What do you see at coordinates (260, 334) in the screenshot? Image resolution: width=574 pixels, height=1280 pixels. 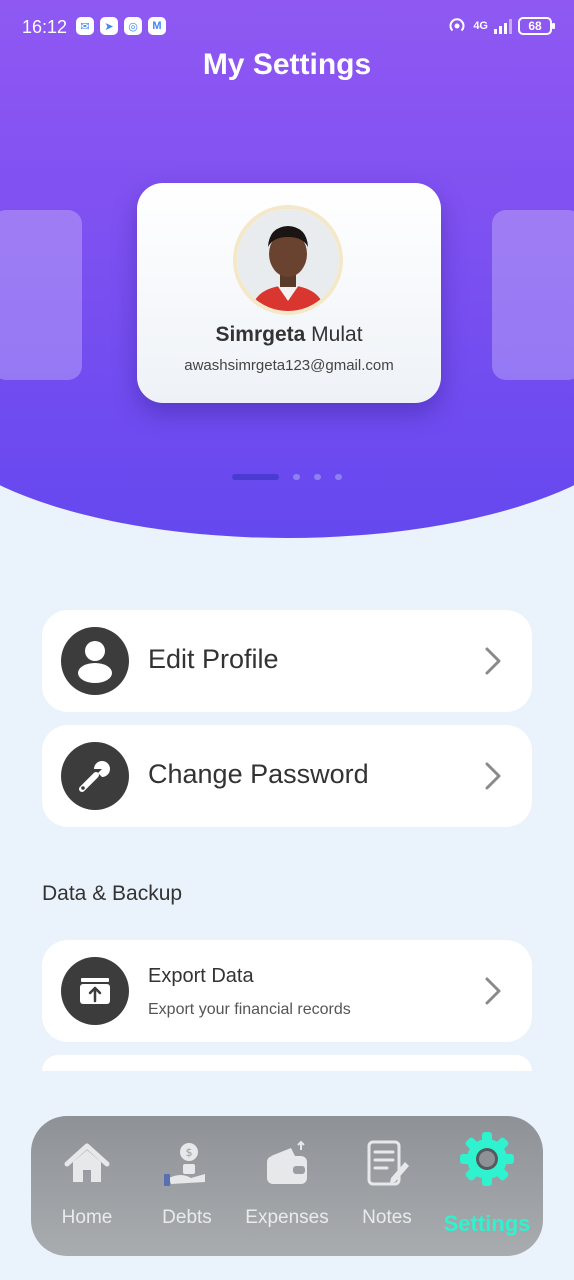 I see `profile-first-name: Simrgeta` at bounding box center [260, 334].